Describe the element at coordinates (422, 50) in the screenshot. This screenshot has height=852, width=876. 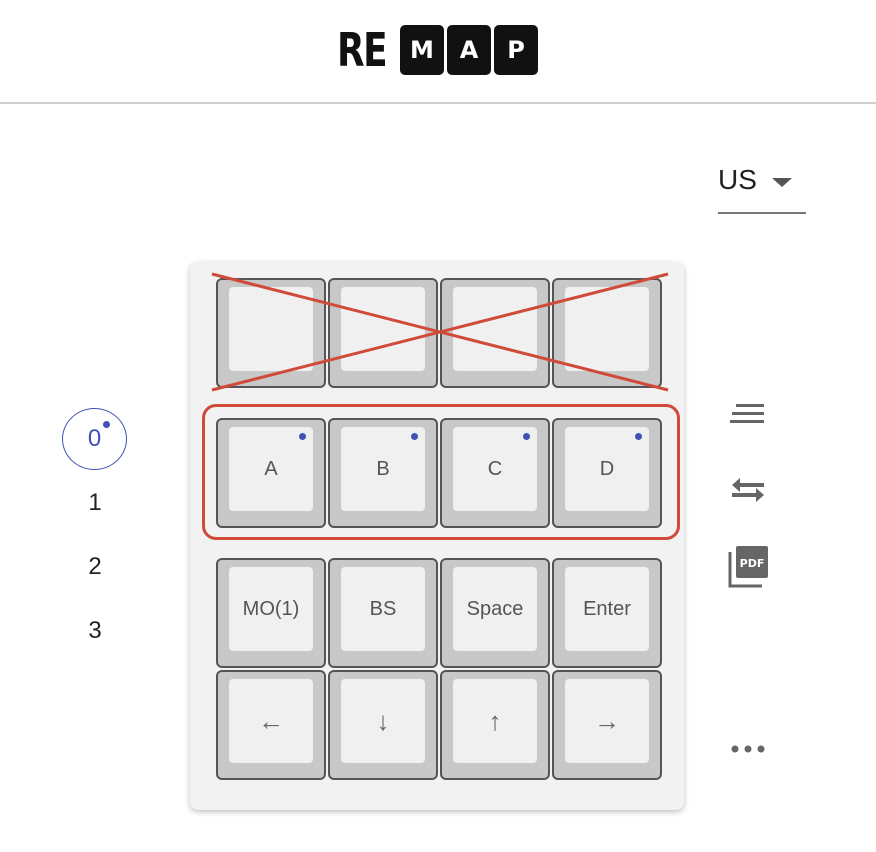
I see `logo-letter-m: M` at that location.